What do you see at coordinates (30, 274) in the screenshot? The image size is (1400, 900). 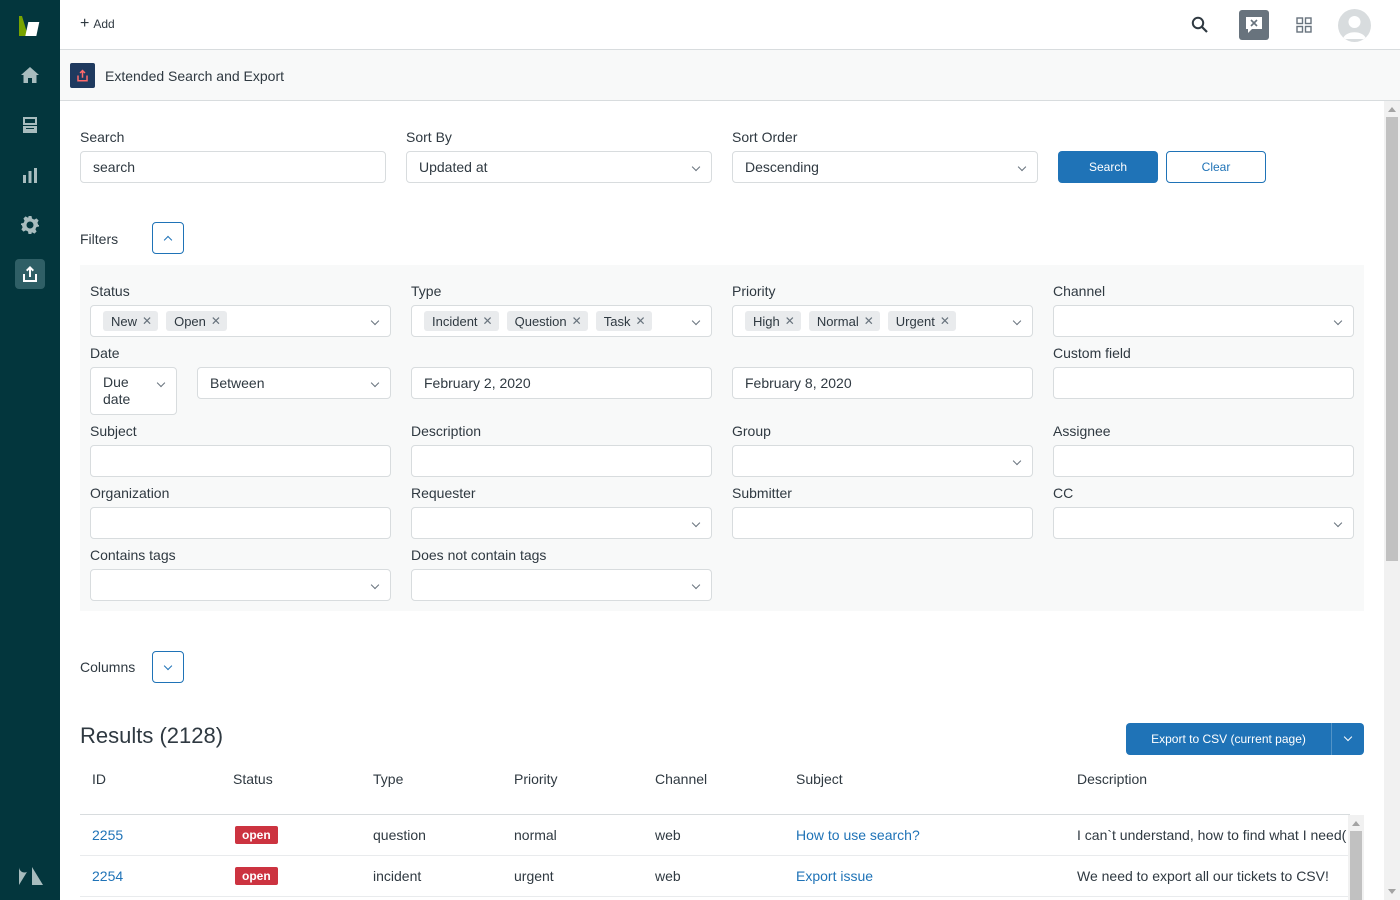 I see `nav-extended-search-app` at bounding box center [30, 274].